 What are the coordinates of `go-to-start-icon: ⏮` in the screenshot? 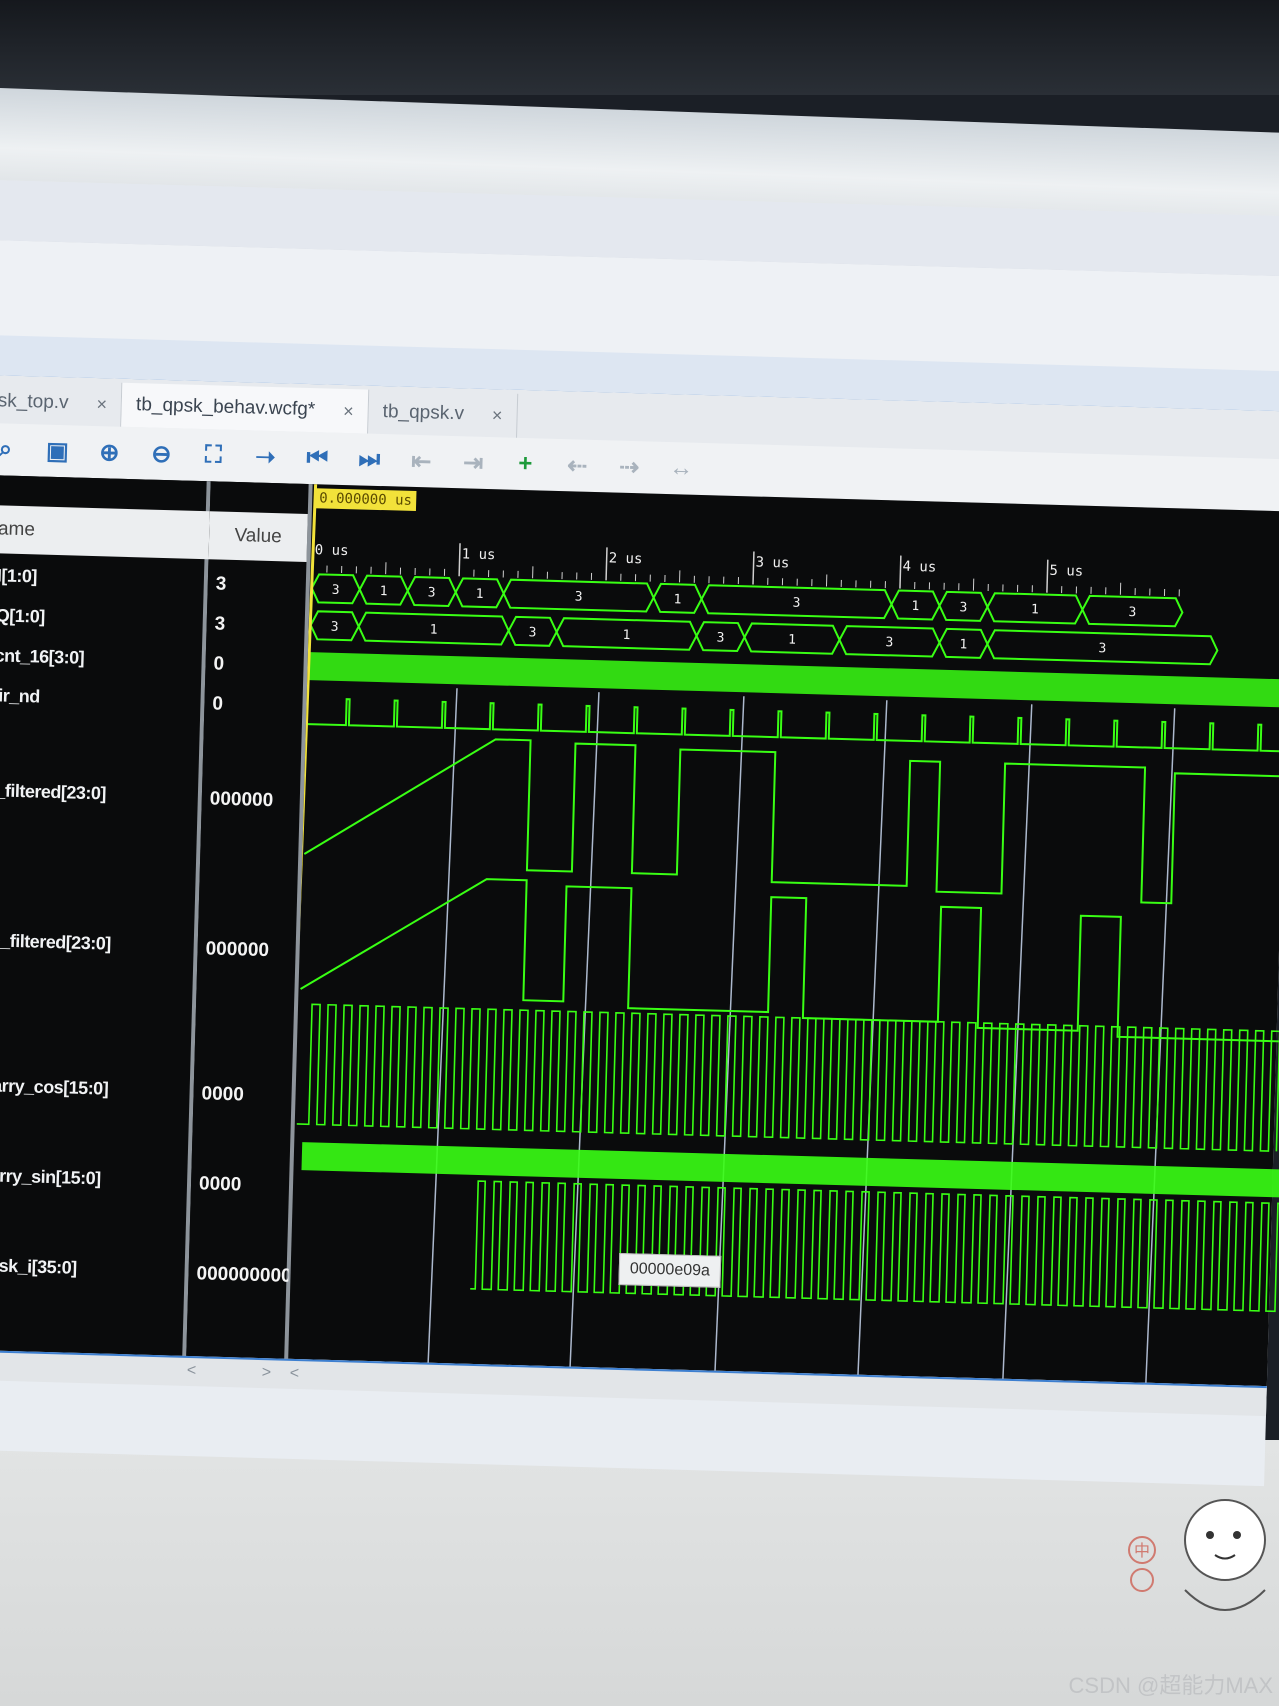 It's located at (317, 458).